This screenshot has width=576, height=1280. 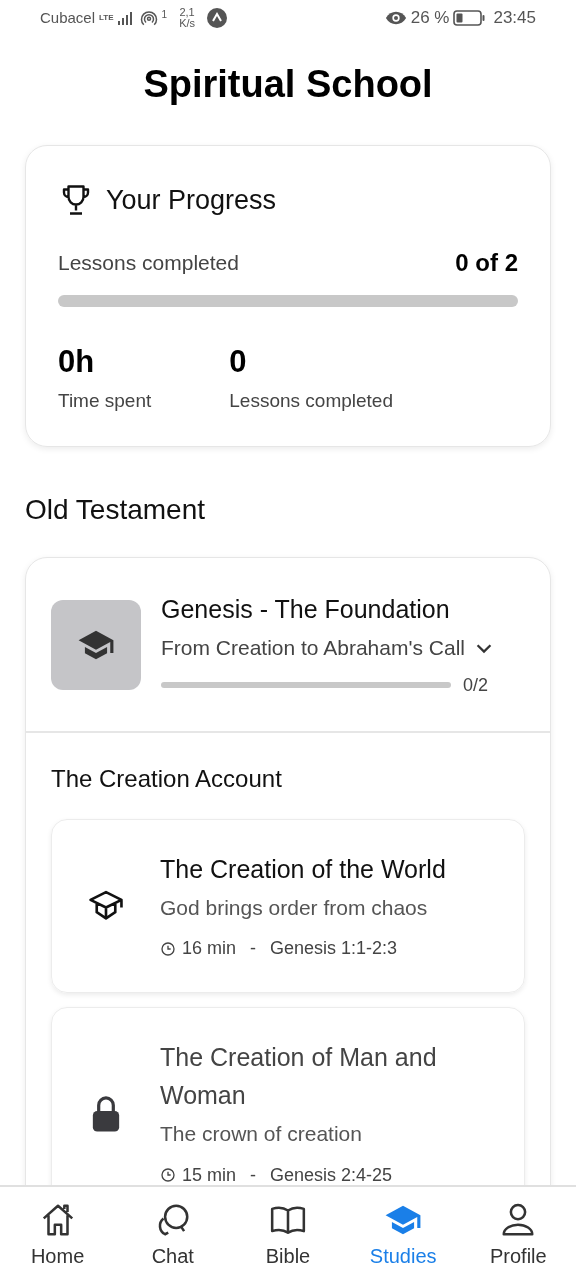 I want to click on stat-label: Time spent, so click(x=105, y=401).